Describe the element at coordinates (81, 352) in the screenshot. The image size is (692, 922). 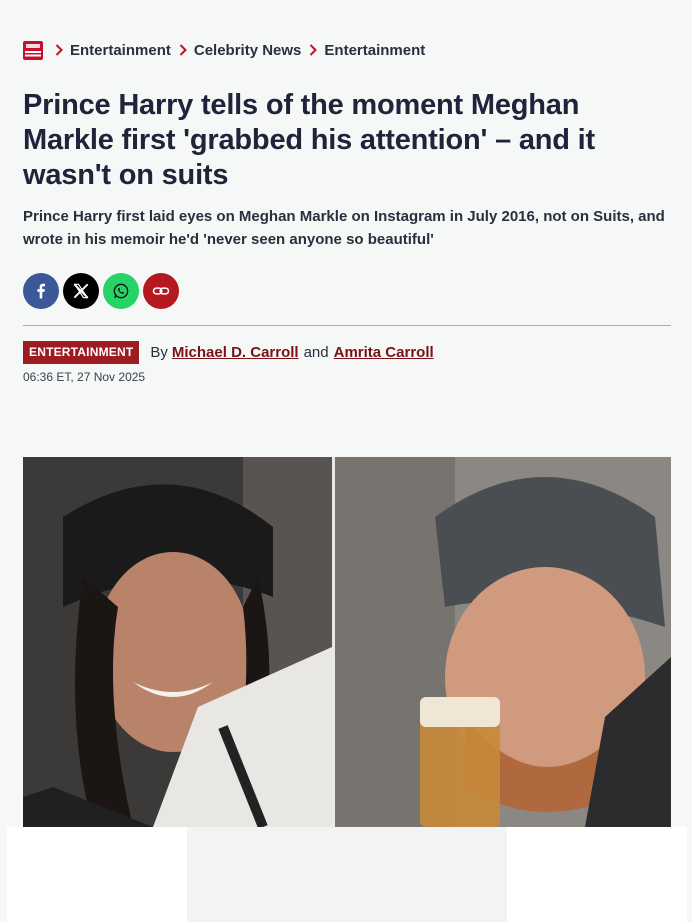
I see `category-tag: ENTERTAINMENT` at that location.